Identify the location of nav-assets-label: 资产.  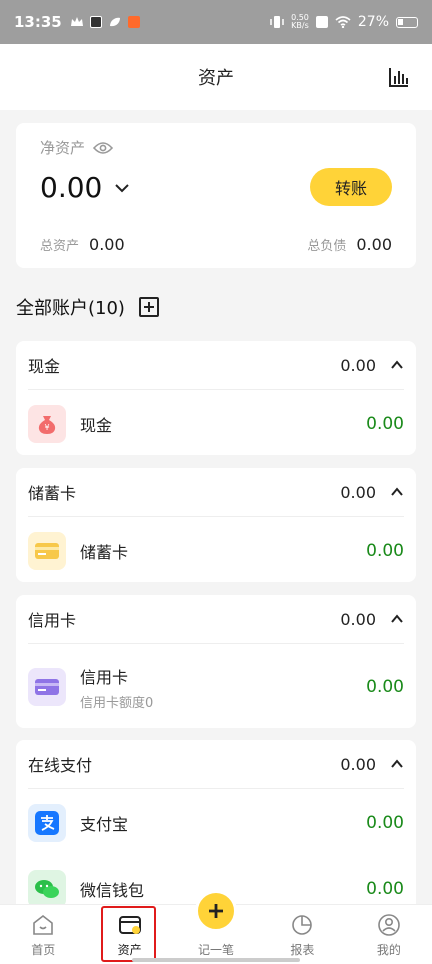
(129, 950).